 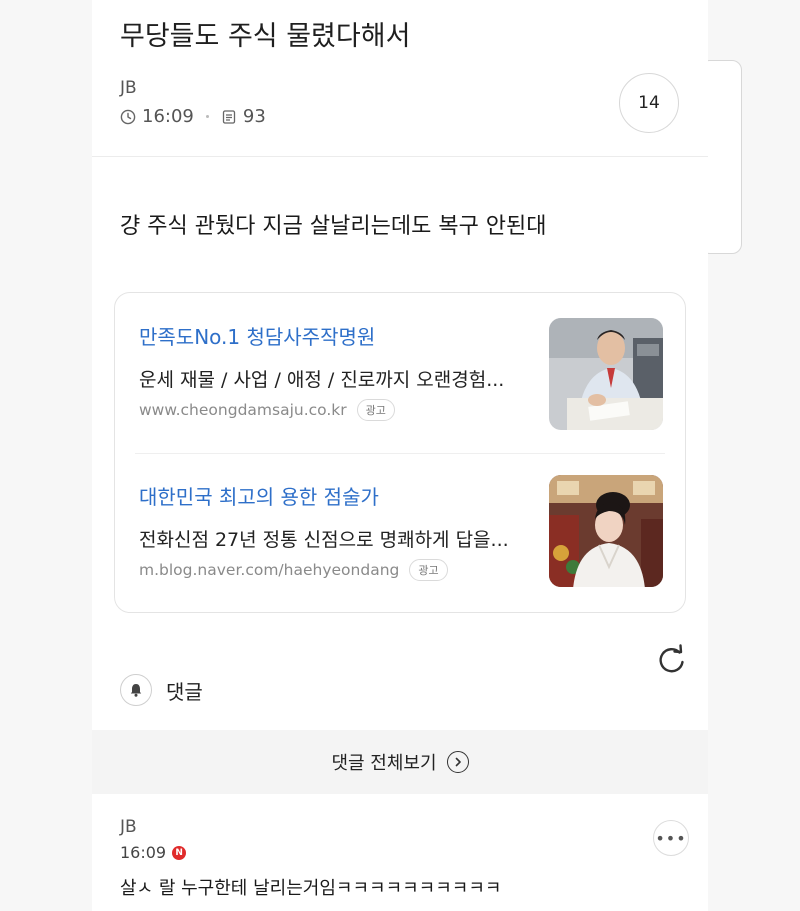 I want to click on post-time: 16:09, so click(x=168, y=116).